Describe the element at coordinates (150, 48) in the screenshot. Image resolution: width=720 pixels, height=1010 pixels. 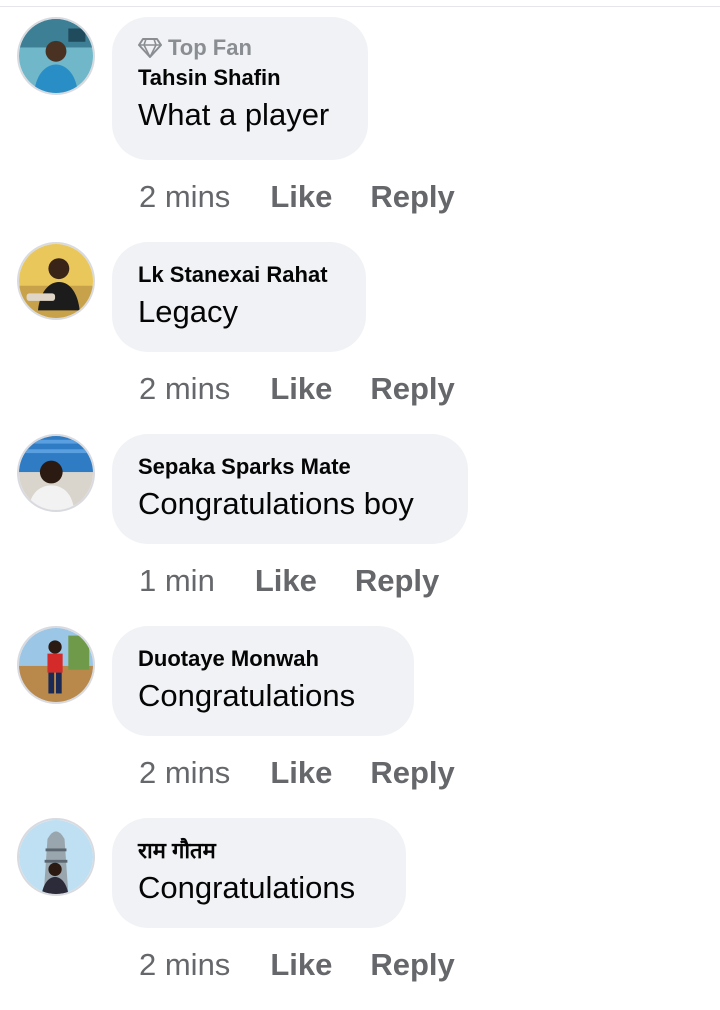
I see `diamond-icon` at that location.